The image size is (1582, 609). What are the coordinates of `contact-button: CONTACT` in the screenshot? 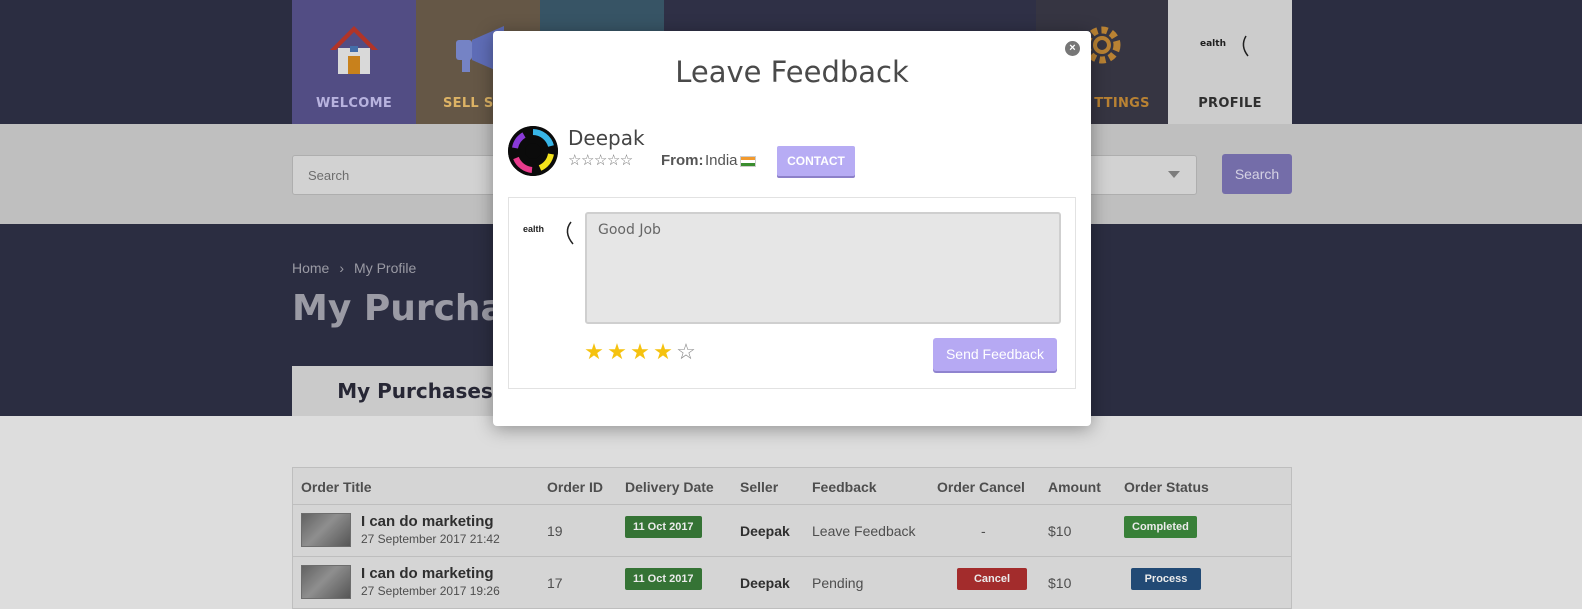 It's located at (816, 161).